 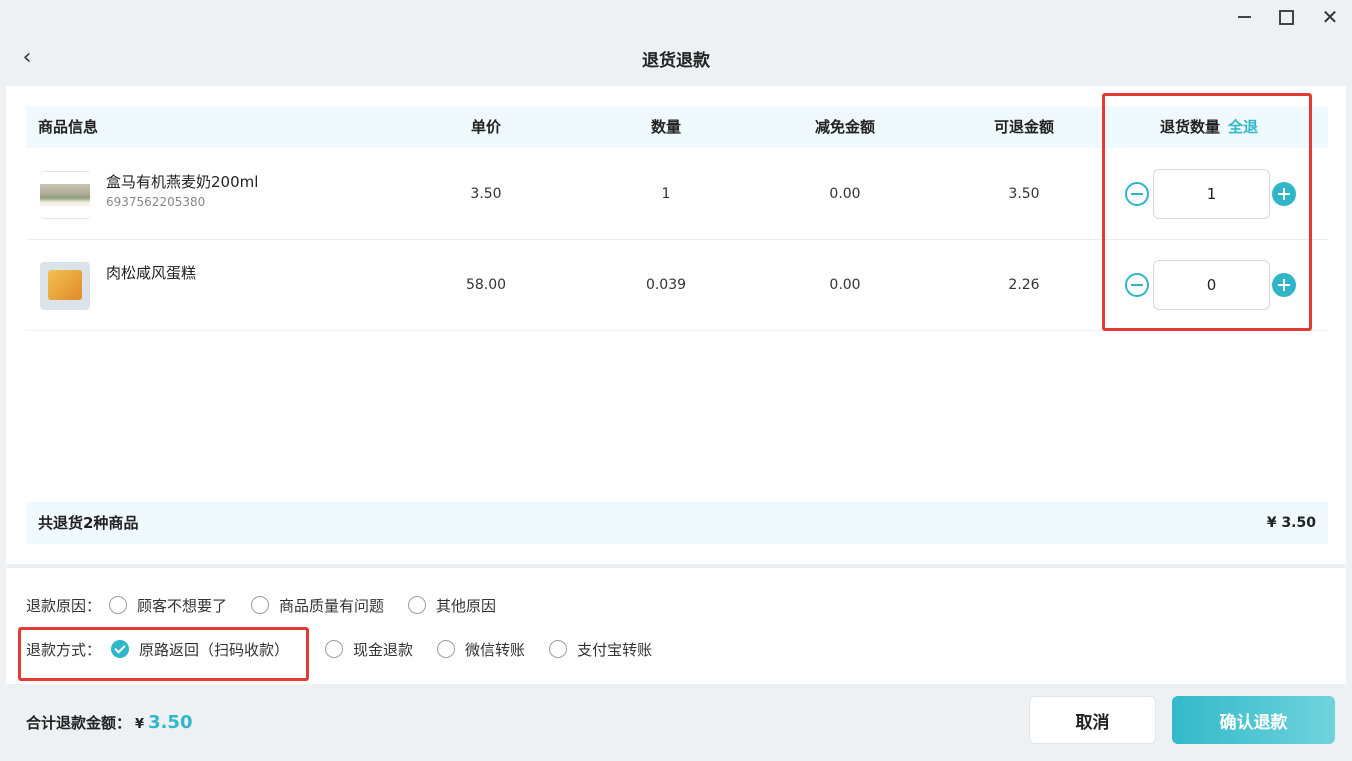 I want to click on product-name: 肉松咸风蛋糕, so click(x=151, y=273).